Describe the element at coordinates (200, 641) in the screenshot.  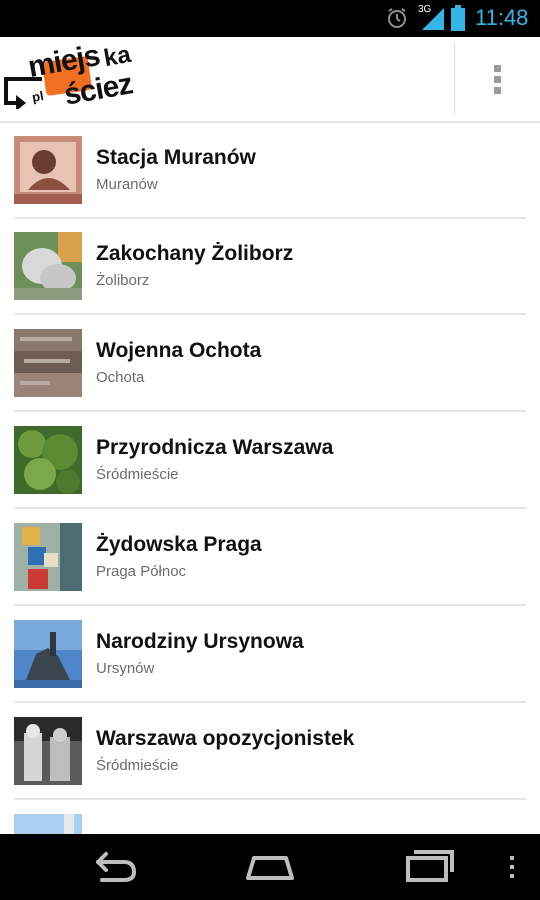
I see `route-title: Narodziny Ursynowa` at that location.